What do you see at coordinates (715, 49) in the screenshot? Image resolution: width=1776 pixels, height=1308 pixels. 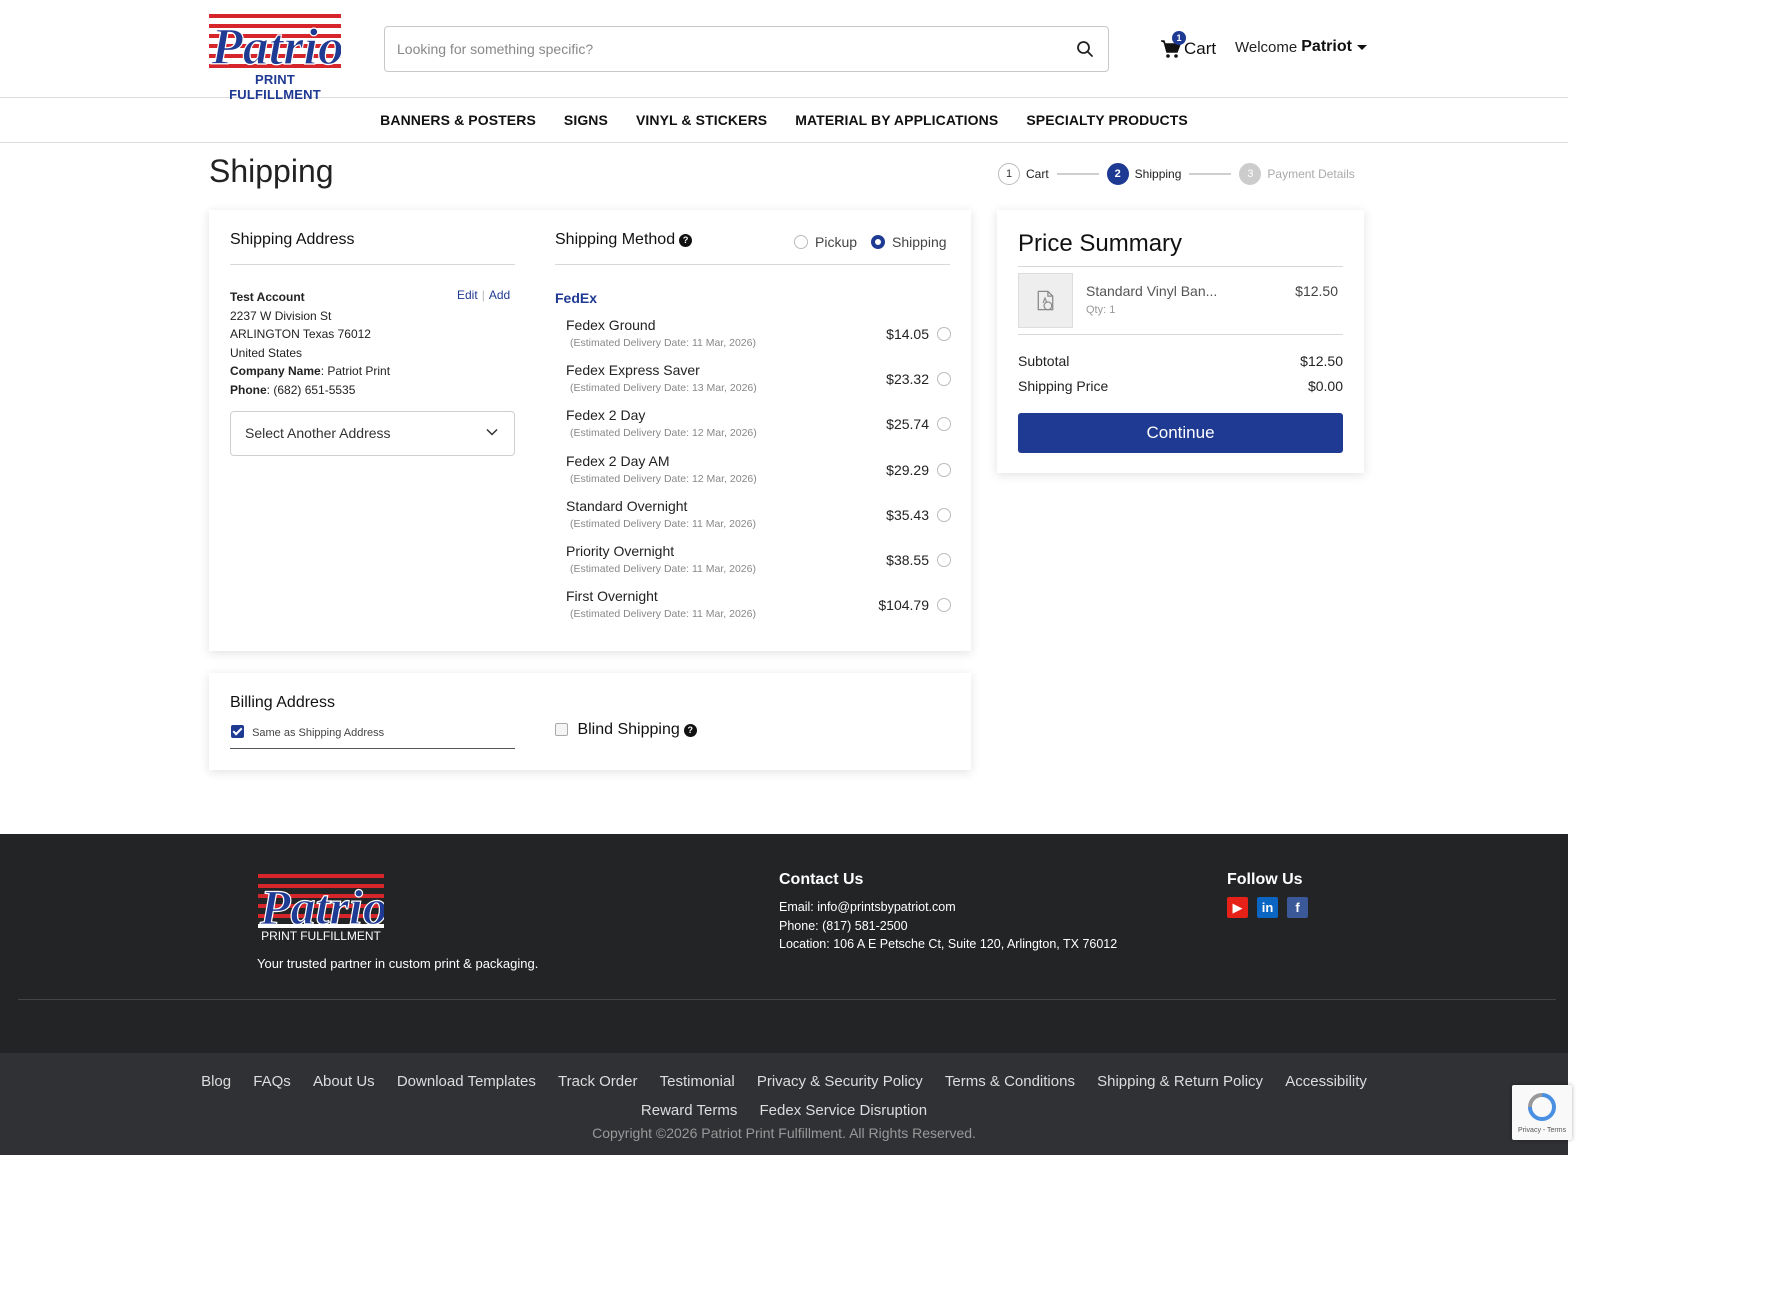 I see `search-input` at bounding box center [715, 49].